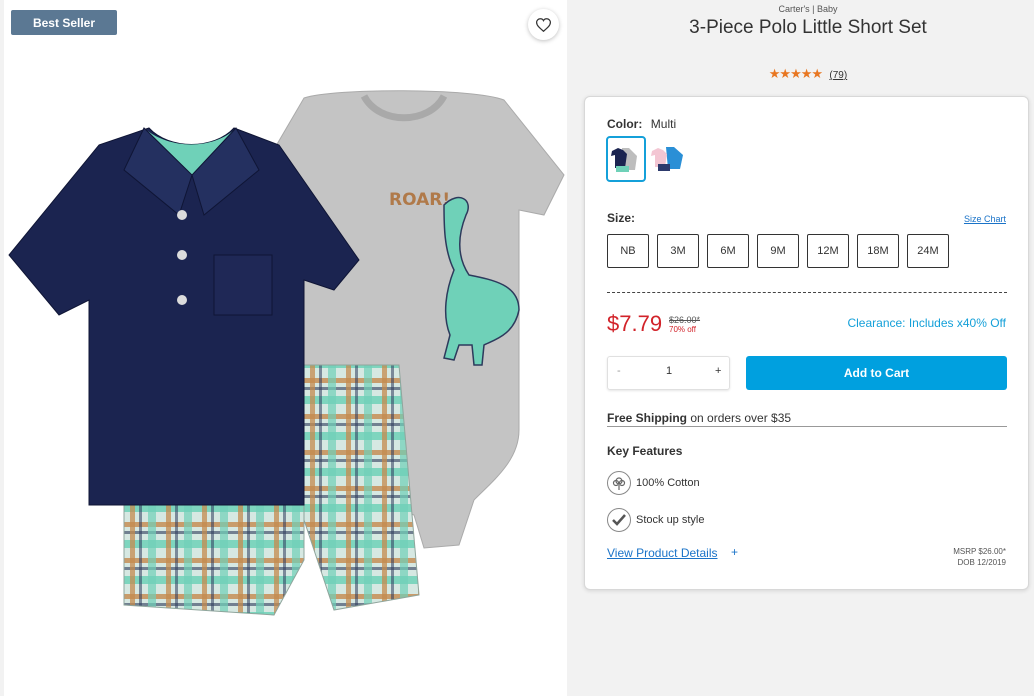 This screenshot has width=1034, height=696. I want to click on size-chart-link: Size Chart, so click(985, 219).